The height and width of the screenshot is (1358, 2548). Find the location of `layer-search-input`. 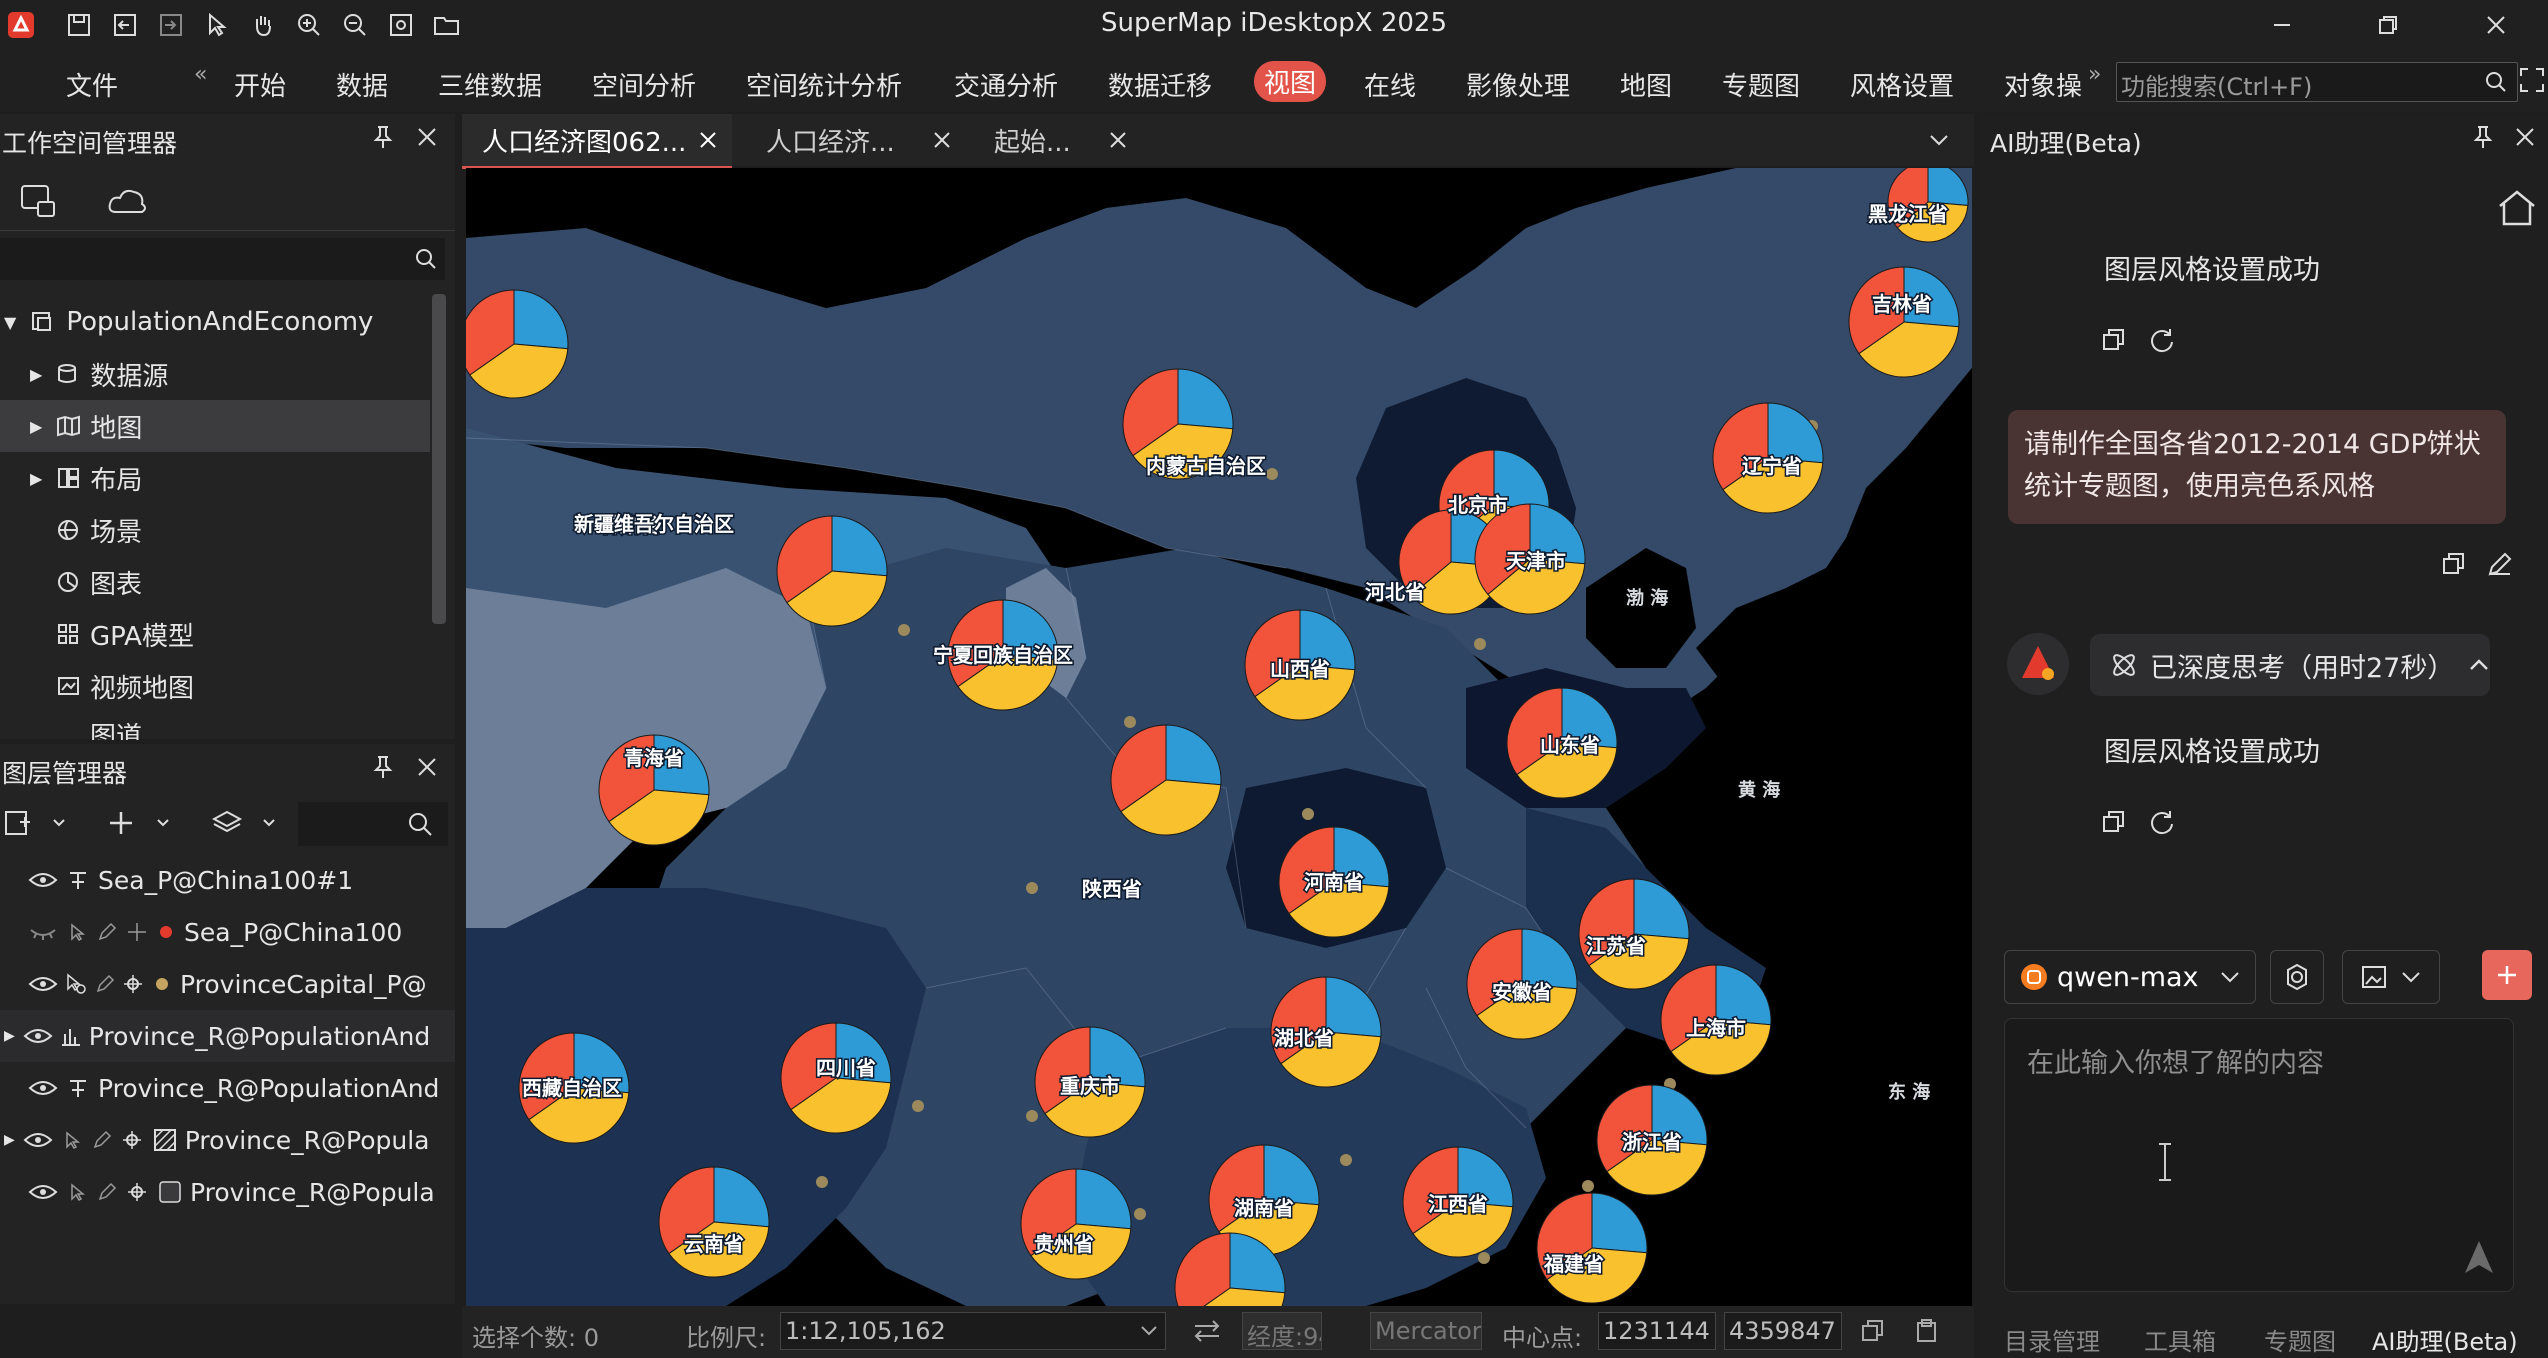

layer-search-input is located at coordinates (373, 824).